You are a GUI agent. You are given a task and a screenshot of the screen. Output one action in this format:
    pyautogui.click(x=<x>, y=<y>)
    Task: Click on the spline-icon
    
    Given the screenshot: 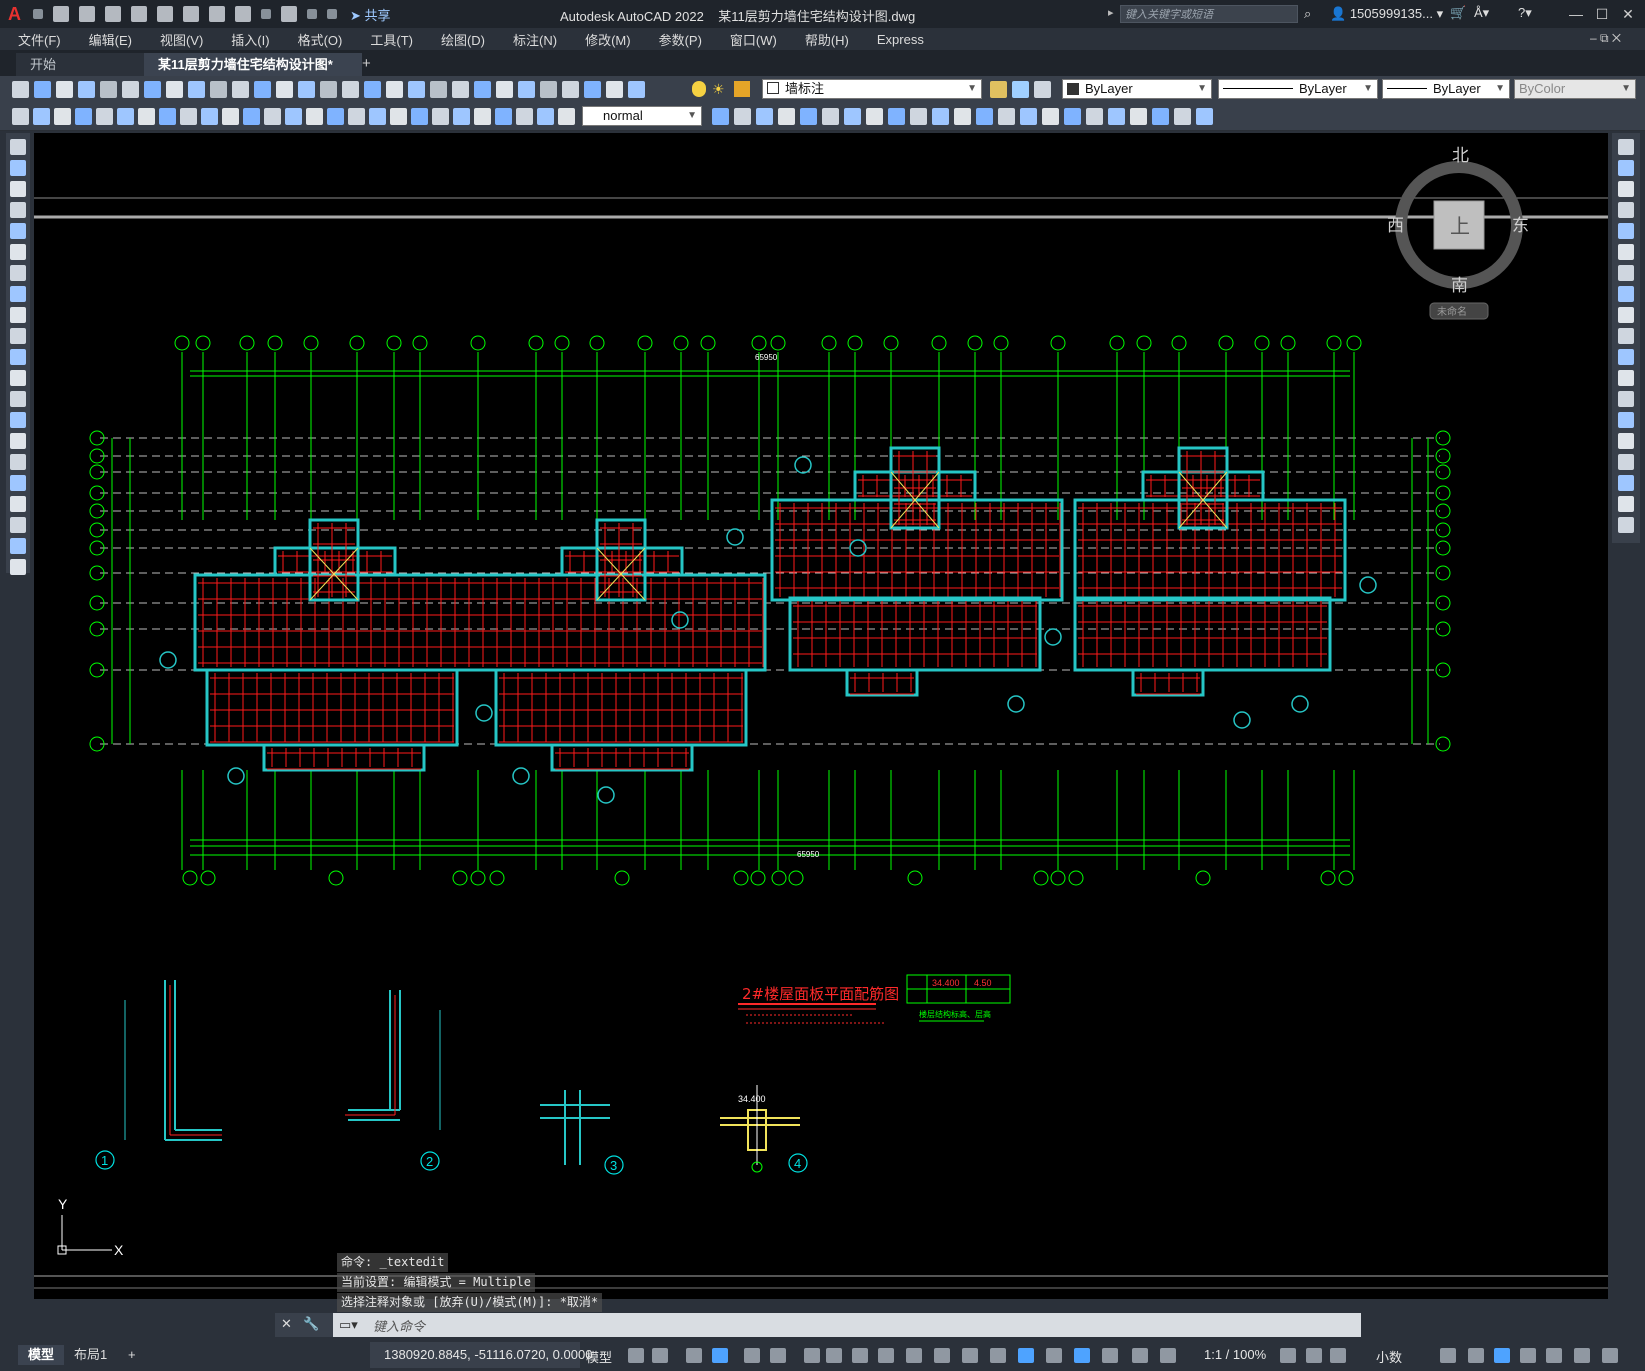 What is the action you would take?
    pyautogui.click(x=18, y=315)
    